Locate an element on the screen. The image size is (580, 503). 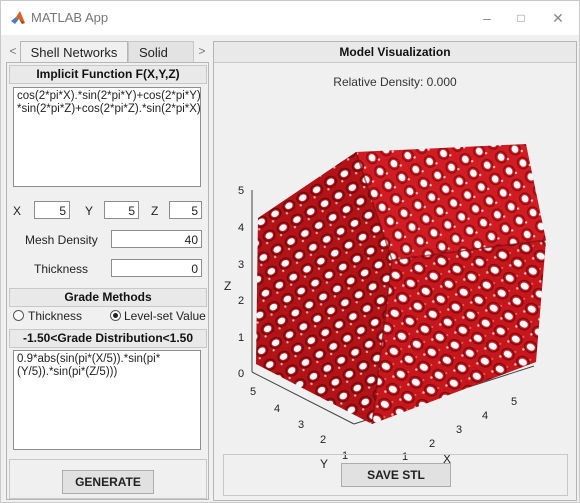
x-size-field: 5 is located at coordinates (52, 210).